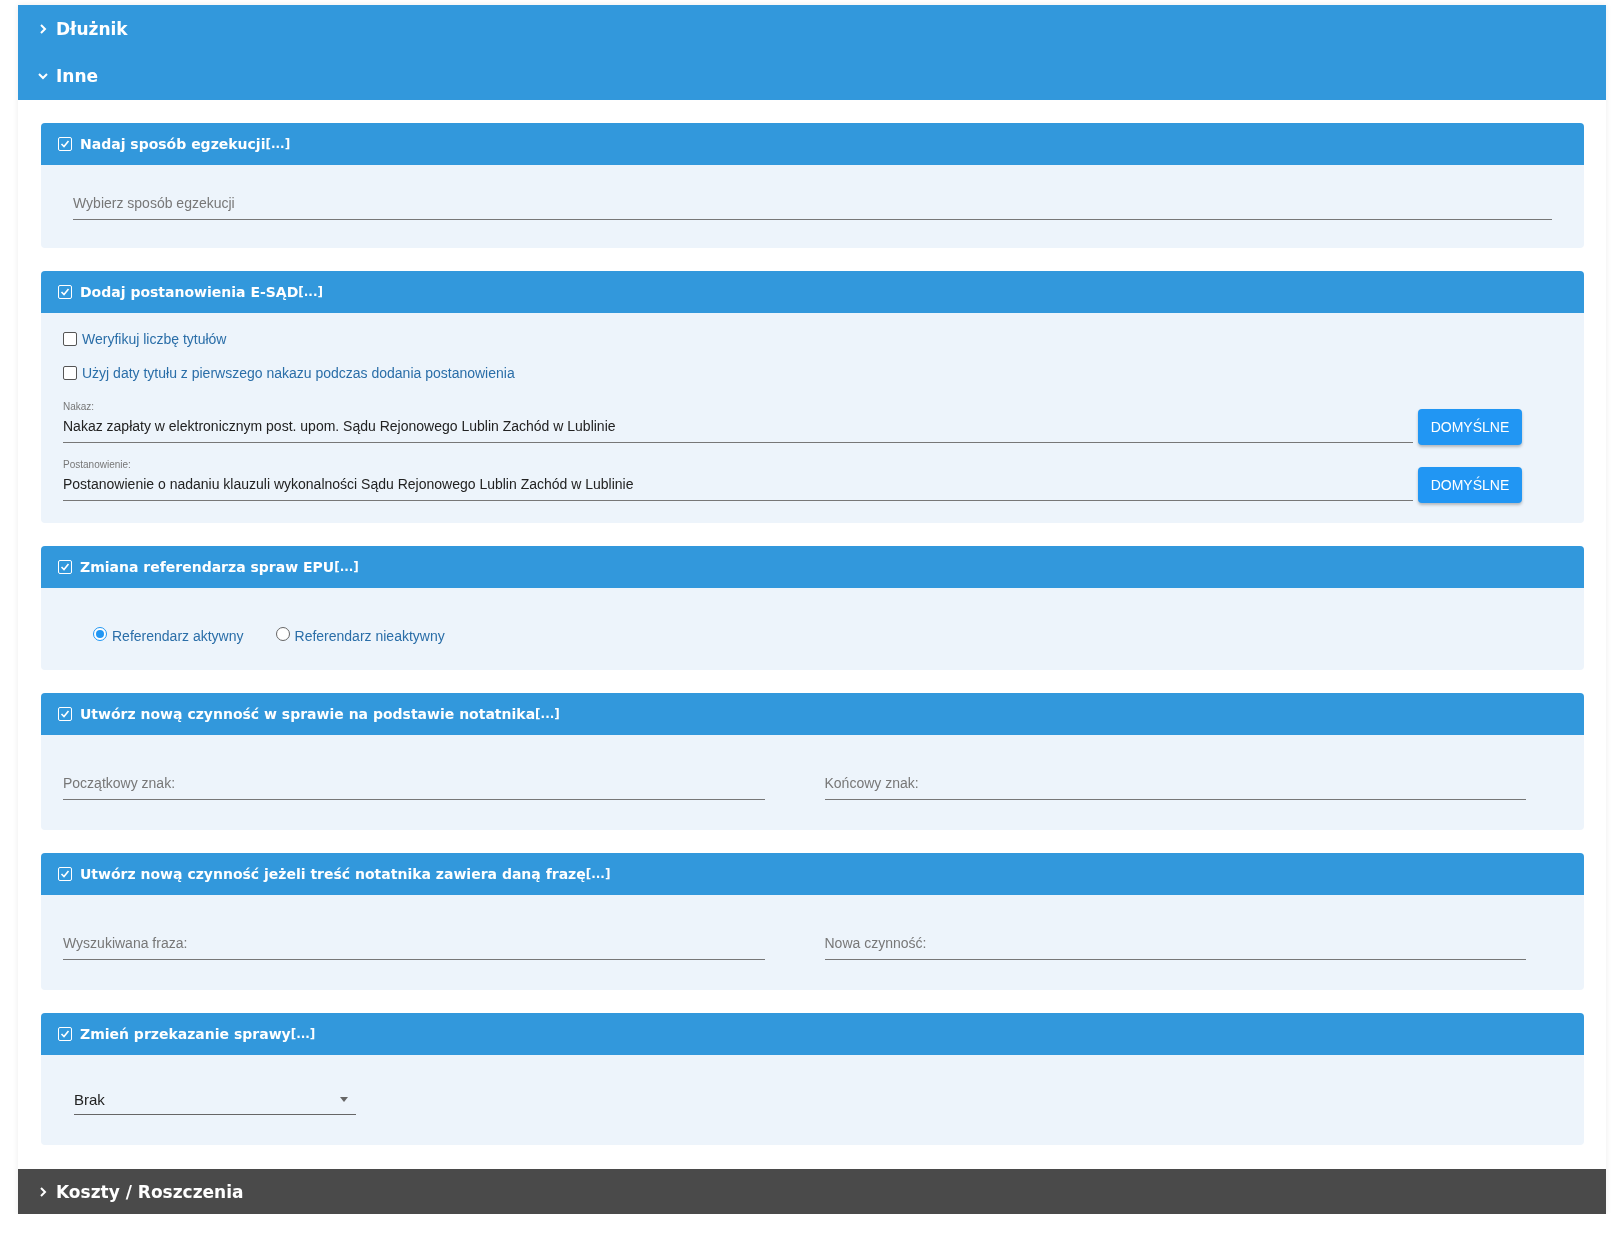  What do you see at coordinates (1175, 947) in the screenshot?
I see `text-input: Nowa czynność:` at bounding box center [1175, 947].